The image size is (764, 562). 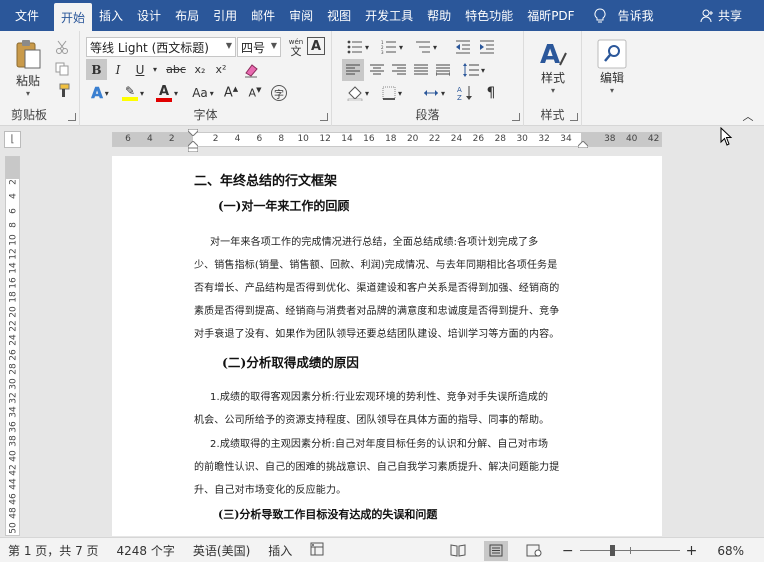 What do you see at coordinates (358, 47) in the screenshot?
I see `bullets-button: ▾` at bounding box center [358, 47].